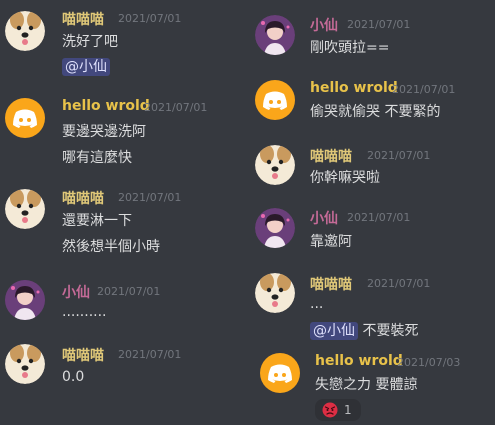 This screenshot has width=495, height=425. Describe the element at coordinates (350, 48) in the screenshot. I see `message-text: 剛吹頭拉==` at that location.